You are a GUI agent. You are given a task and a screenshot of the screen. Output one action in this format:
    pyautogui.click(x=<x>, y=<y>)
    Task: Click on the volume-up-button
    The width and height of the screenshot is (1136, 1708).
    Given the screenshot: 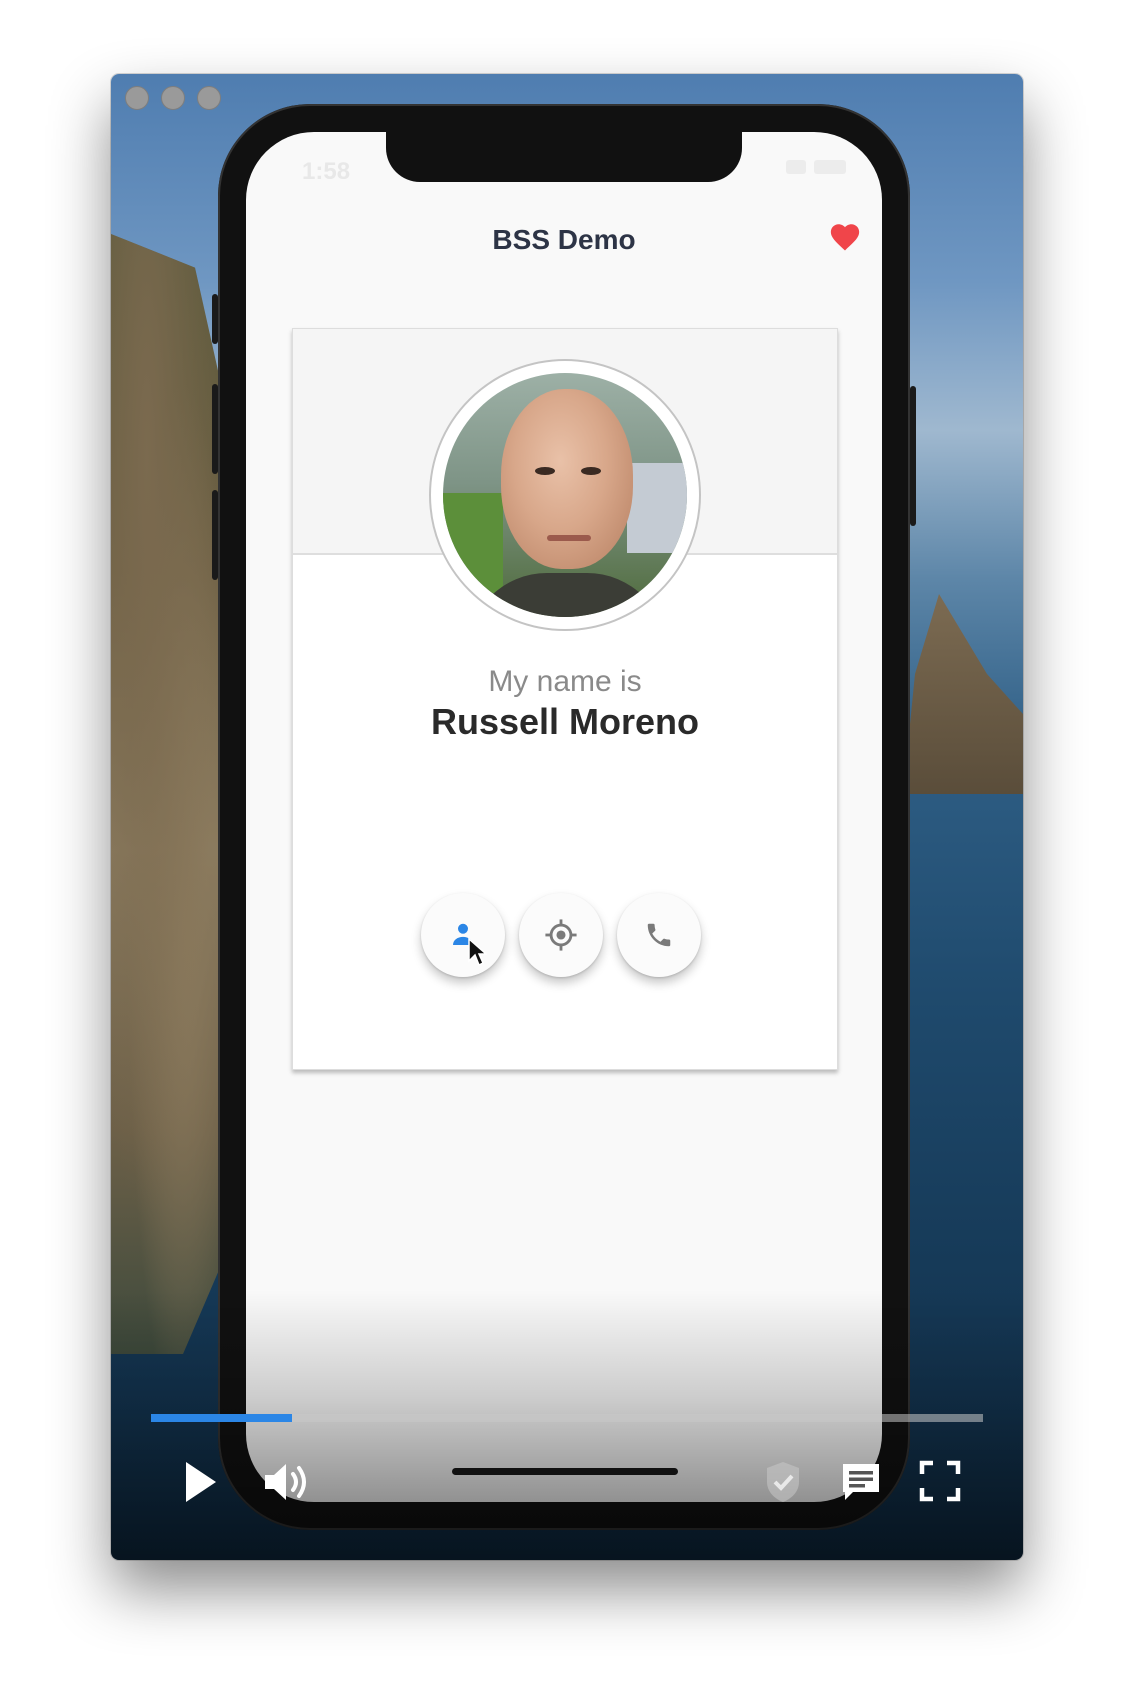 What is the action you would take?
    pyautogui.click(x=215, y=429)
    